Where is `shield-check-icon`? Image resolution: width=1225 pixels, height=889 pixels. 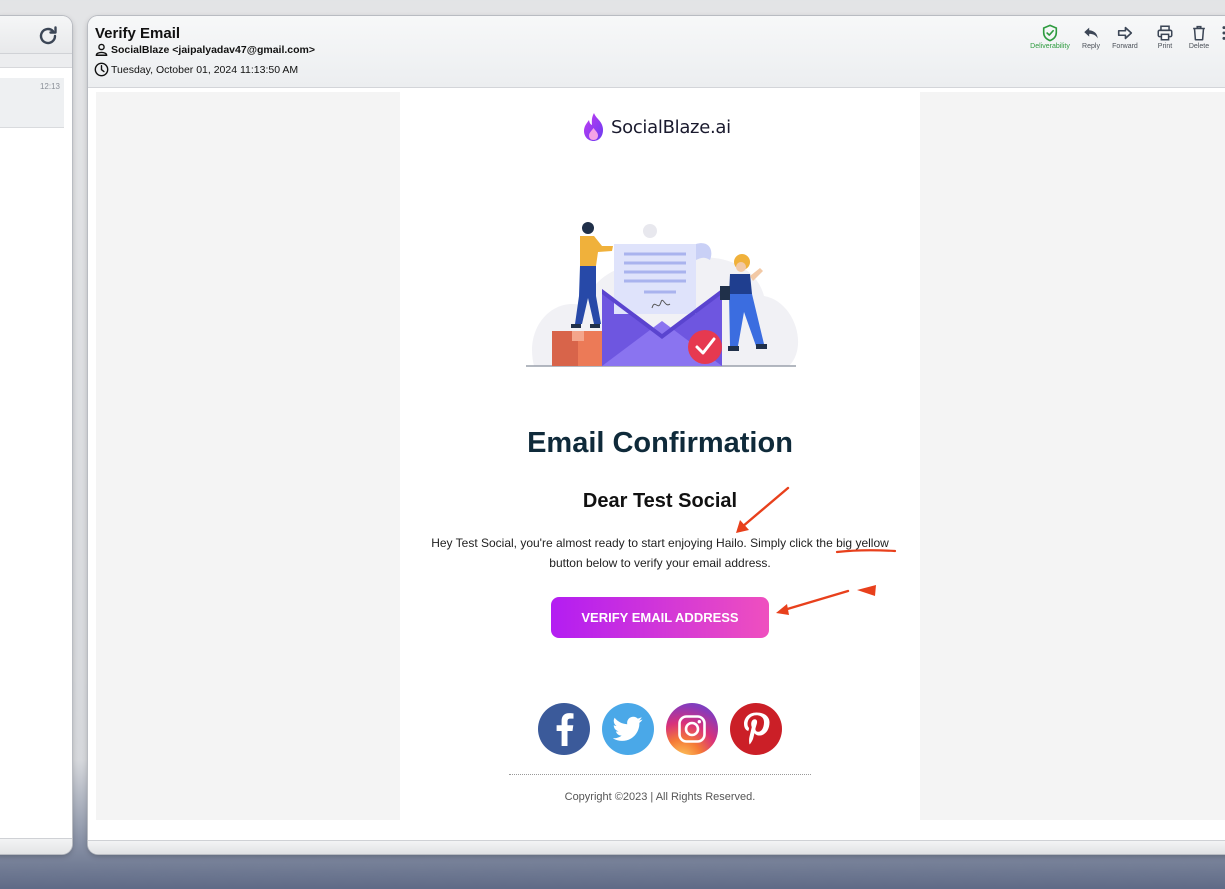 shield-check-icon is located at coordinates (1050, 33).